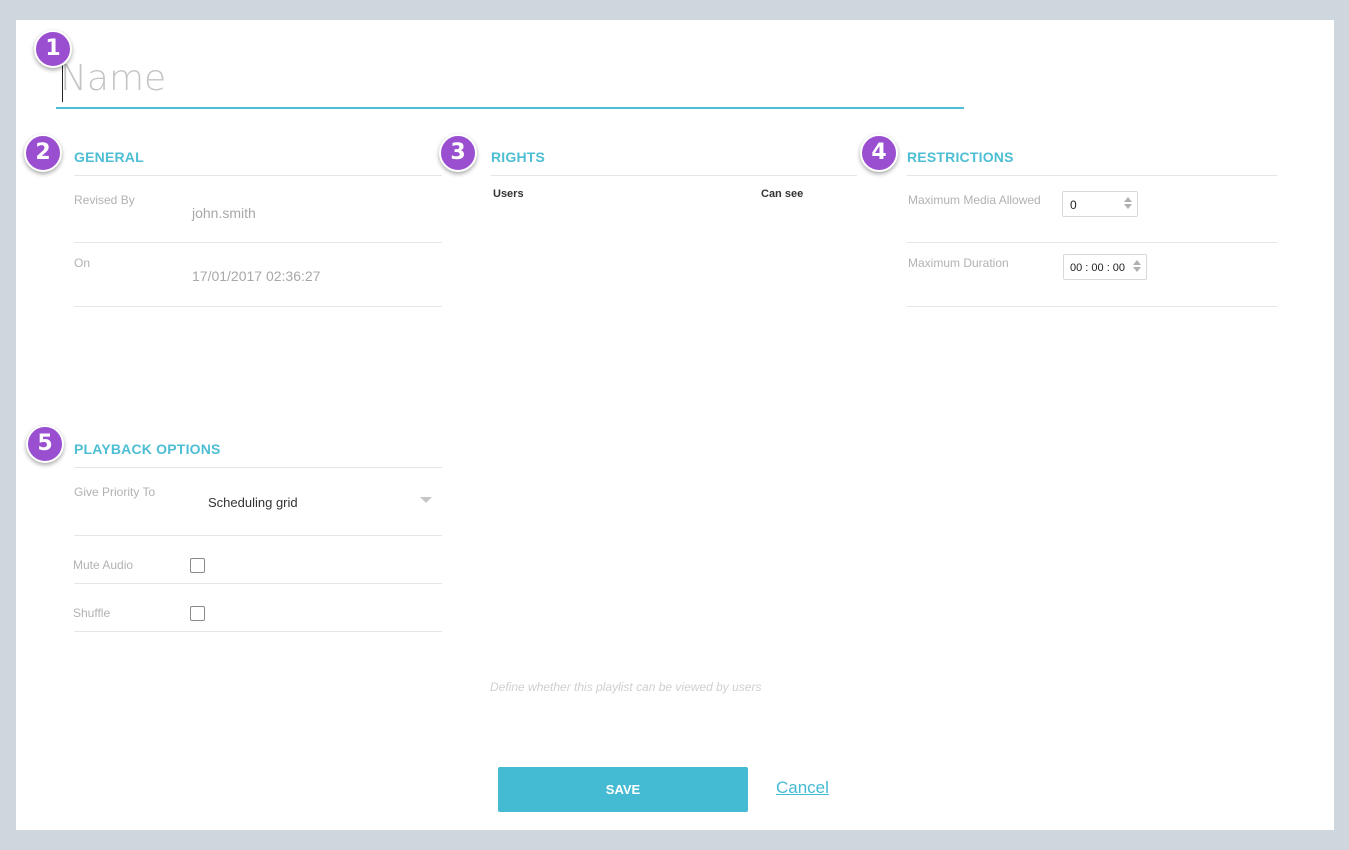 The width and height of the screenshot is (1349, 850). I want to click on on-value: 17/01/2017 02:36:27, so click(256, 276).